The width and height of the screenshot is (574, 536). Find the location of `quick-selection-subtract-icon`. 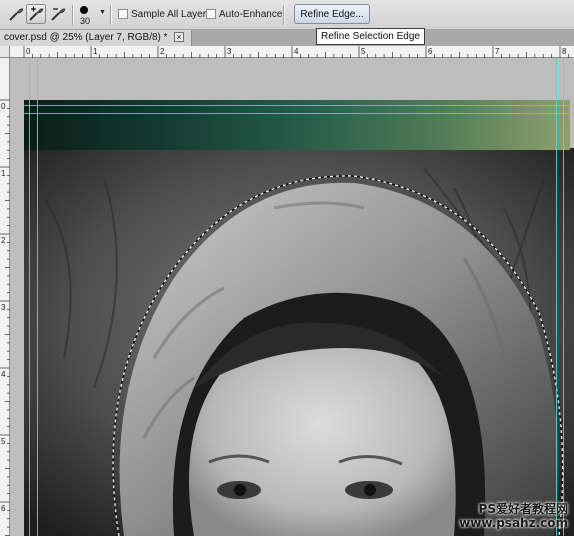

quick-selection-subtract-icon is located at coordinates (58, 14).